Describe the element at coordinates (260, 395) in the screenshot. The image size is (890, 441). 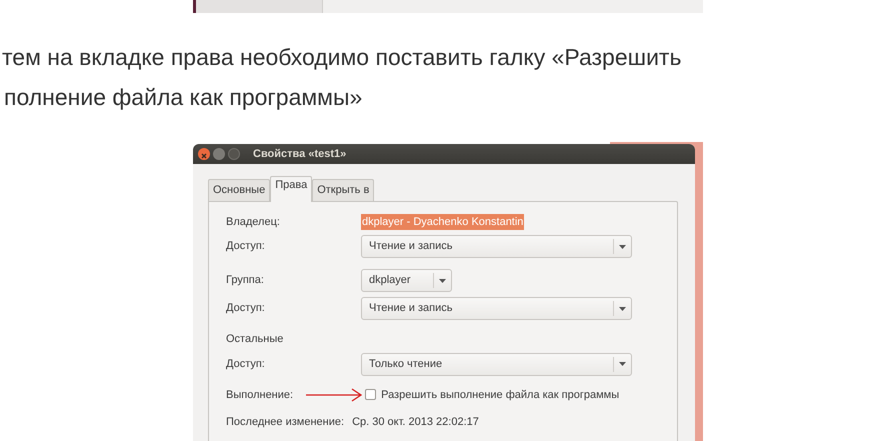
I see `field-label: Выполнение:` at that location.